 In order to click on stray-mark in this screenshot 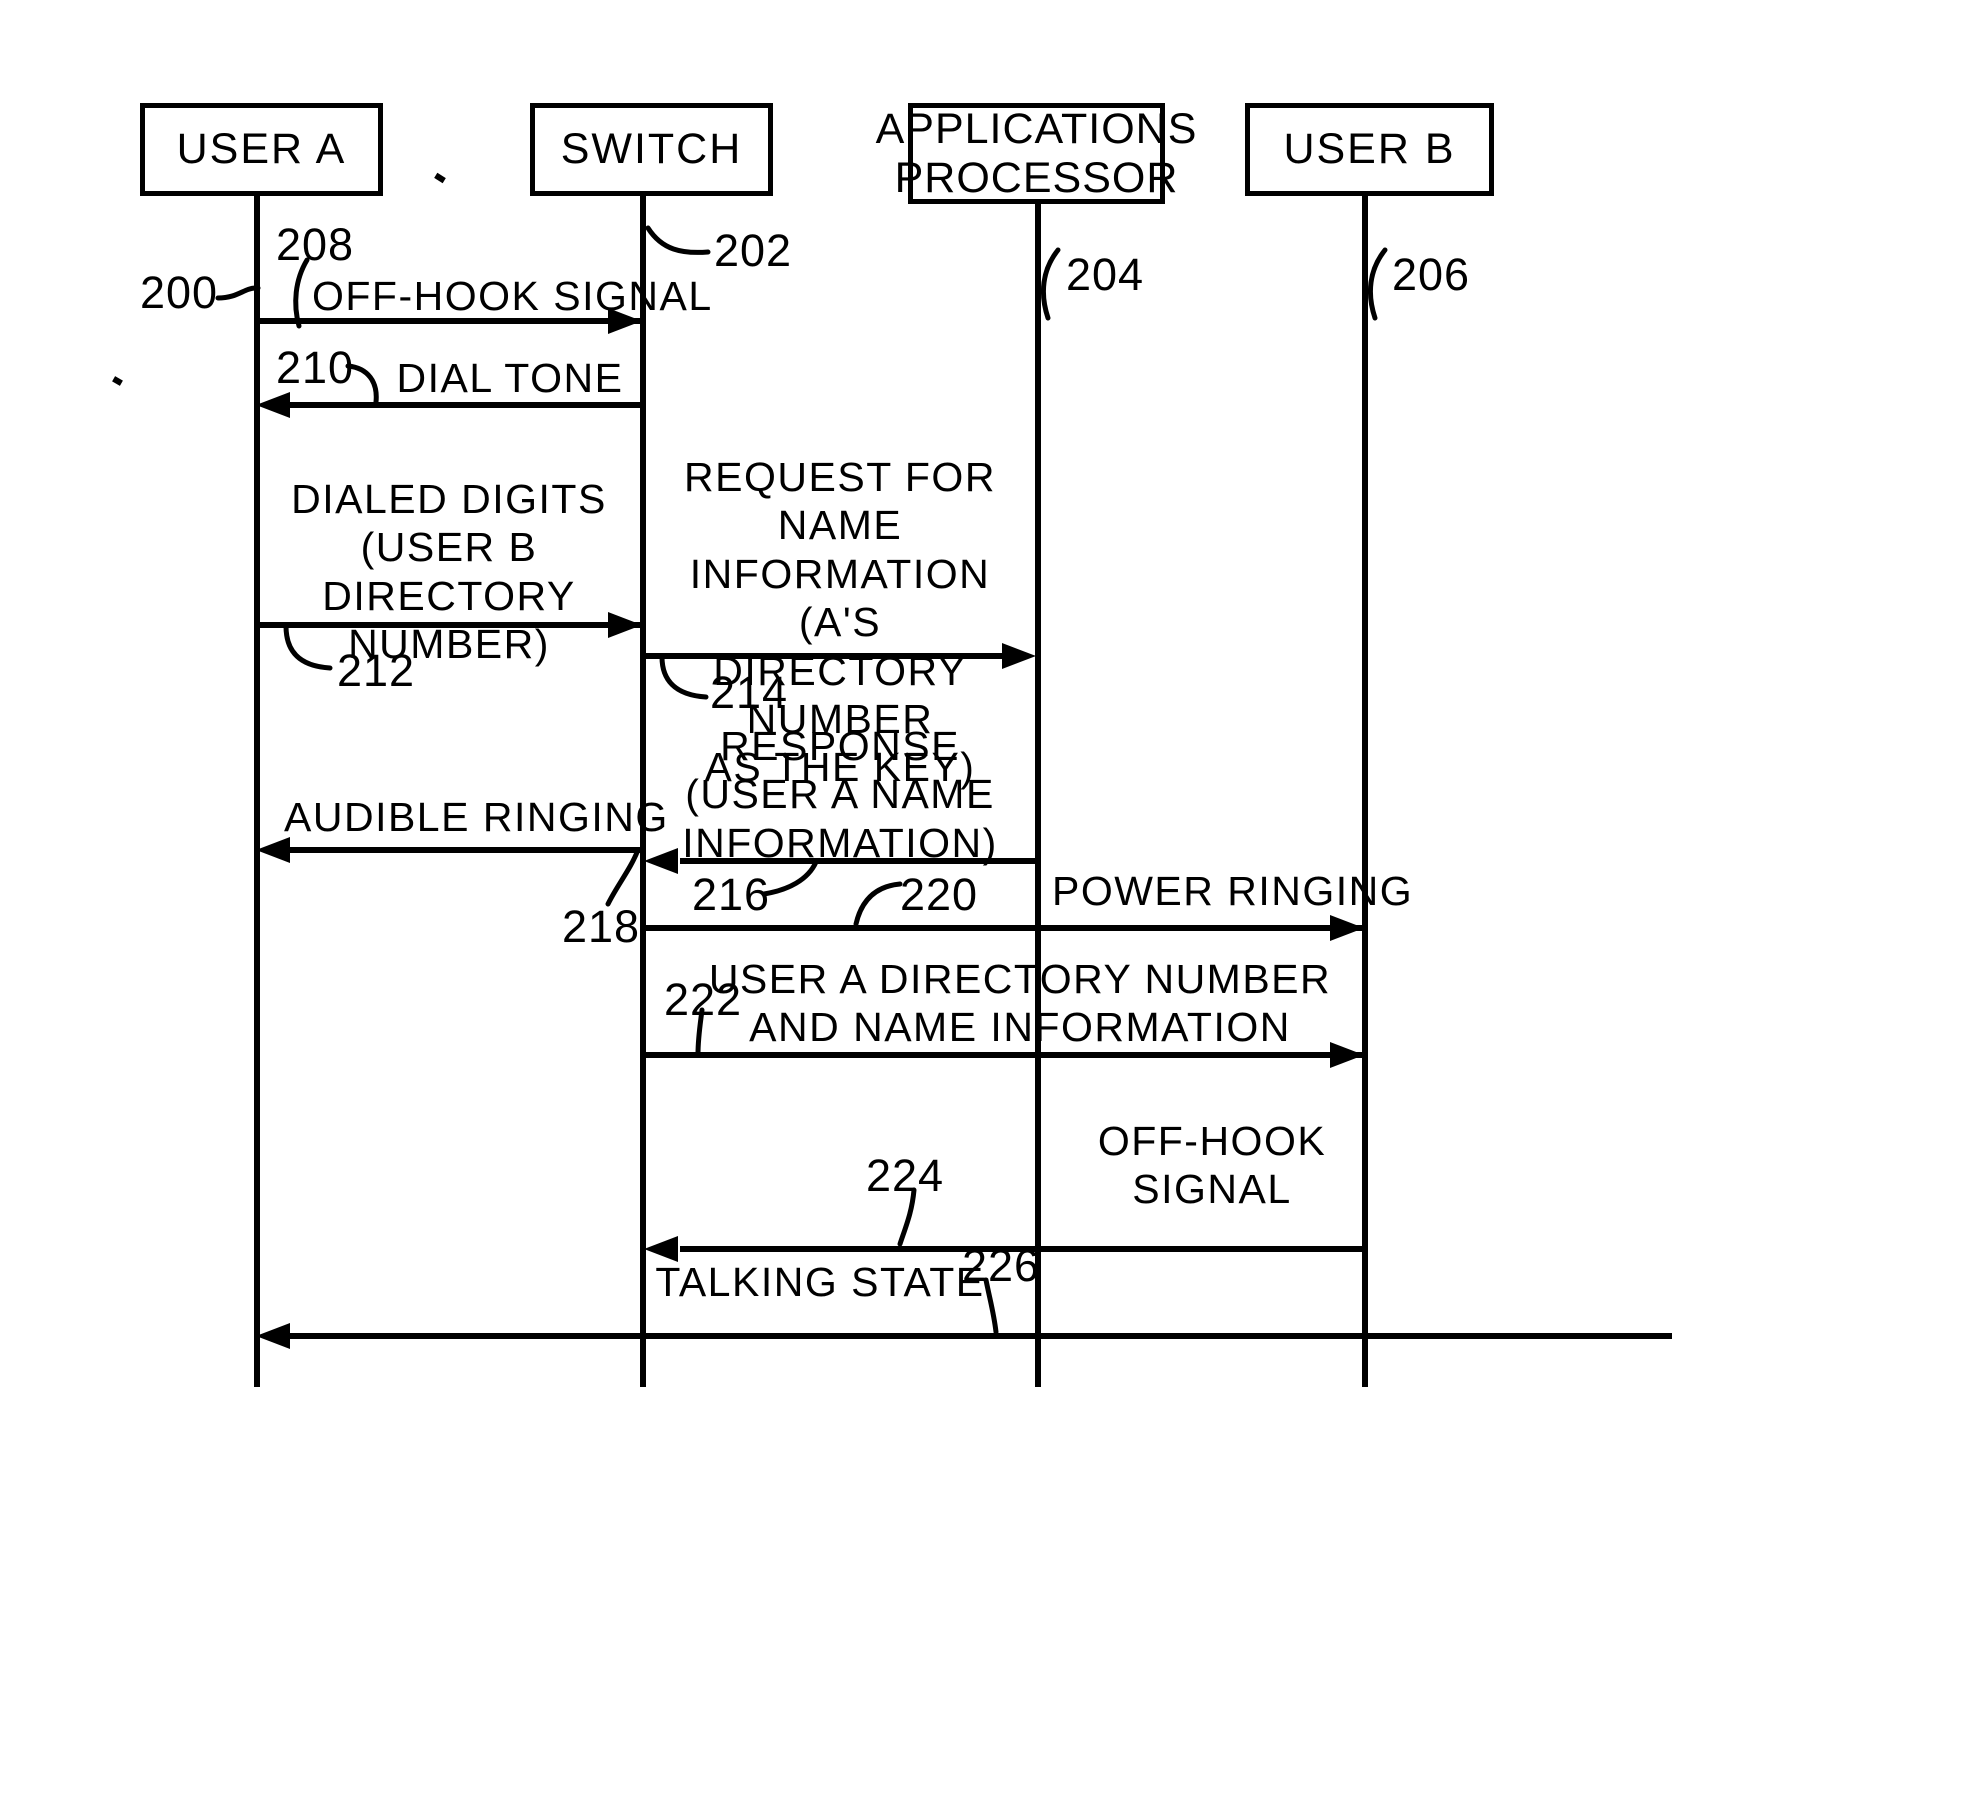, I will do `click(440, 178)`.